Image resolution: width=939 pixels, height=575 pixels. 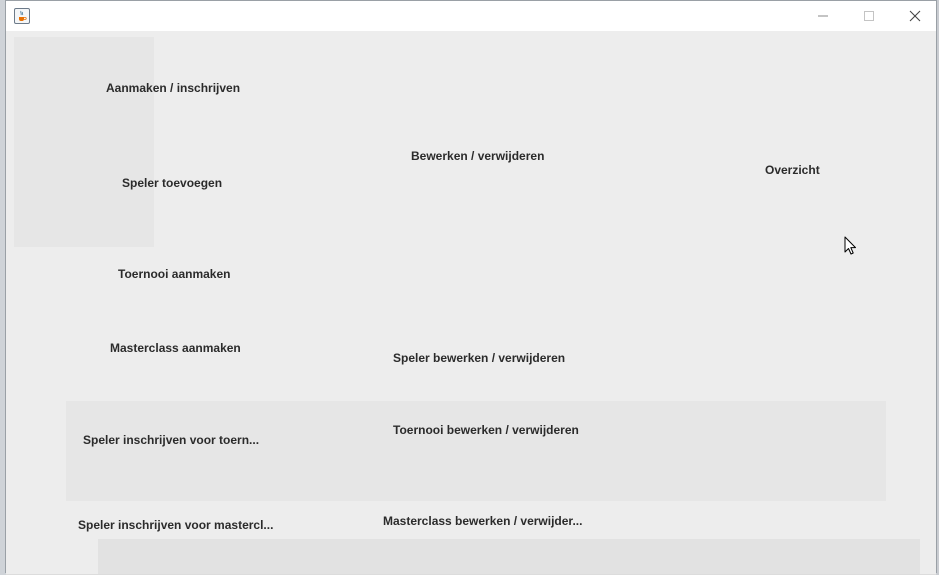 I want to click on toernooi-aanmaken-button: Toernooi aanmaken, so click(x=174, y=274).